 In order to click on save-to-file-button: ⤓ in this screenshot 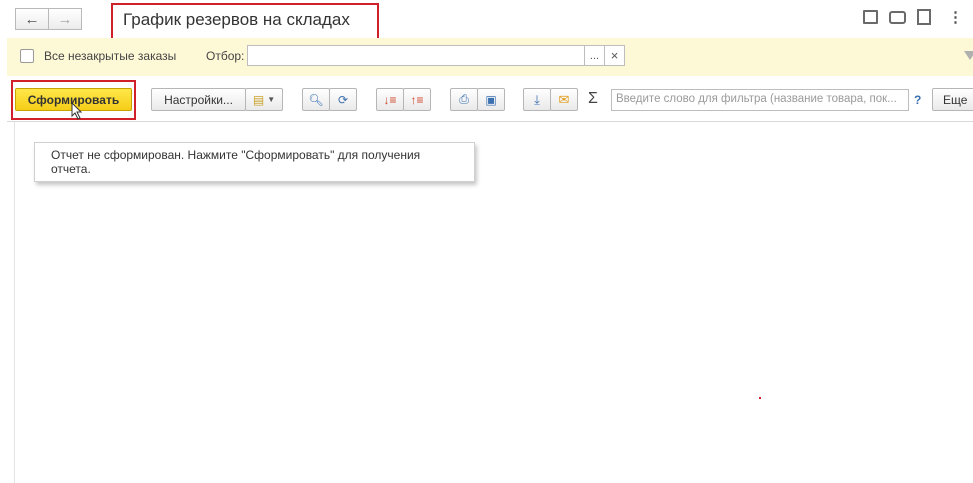, I will do `click(537, 99)`.